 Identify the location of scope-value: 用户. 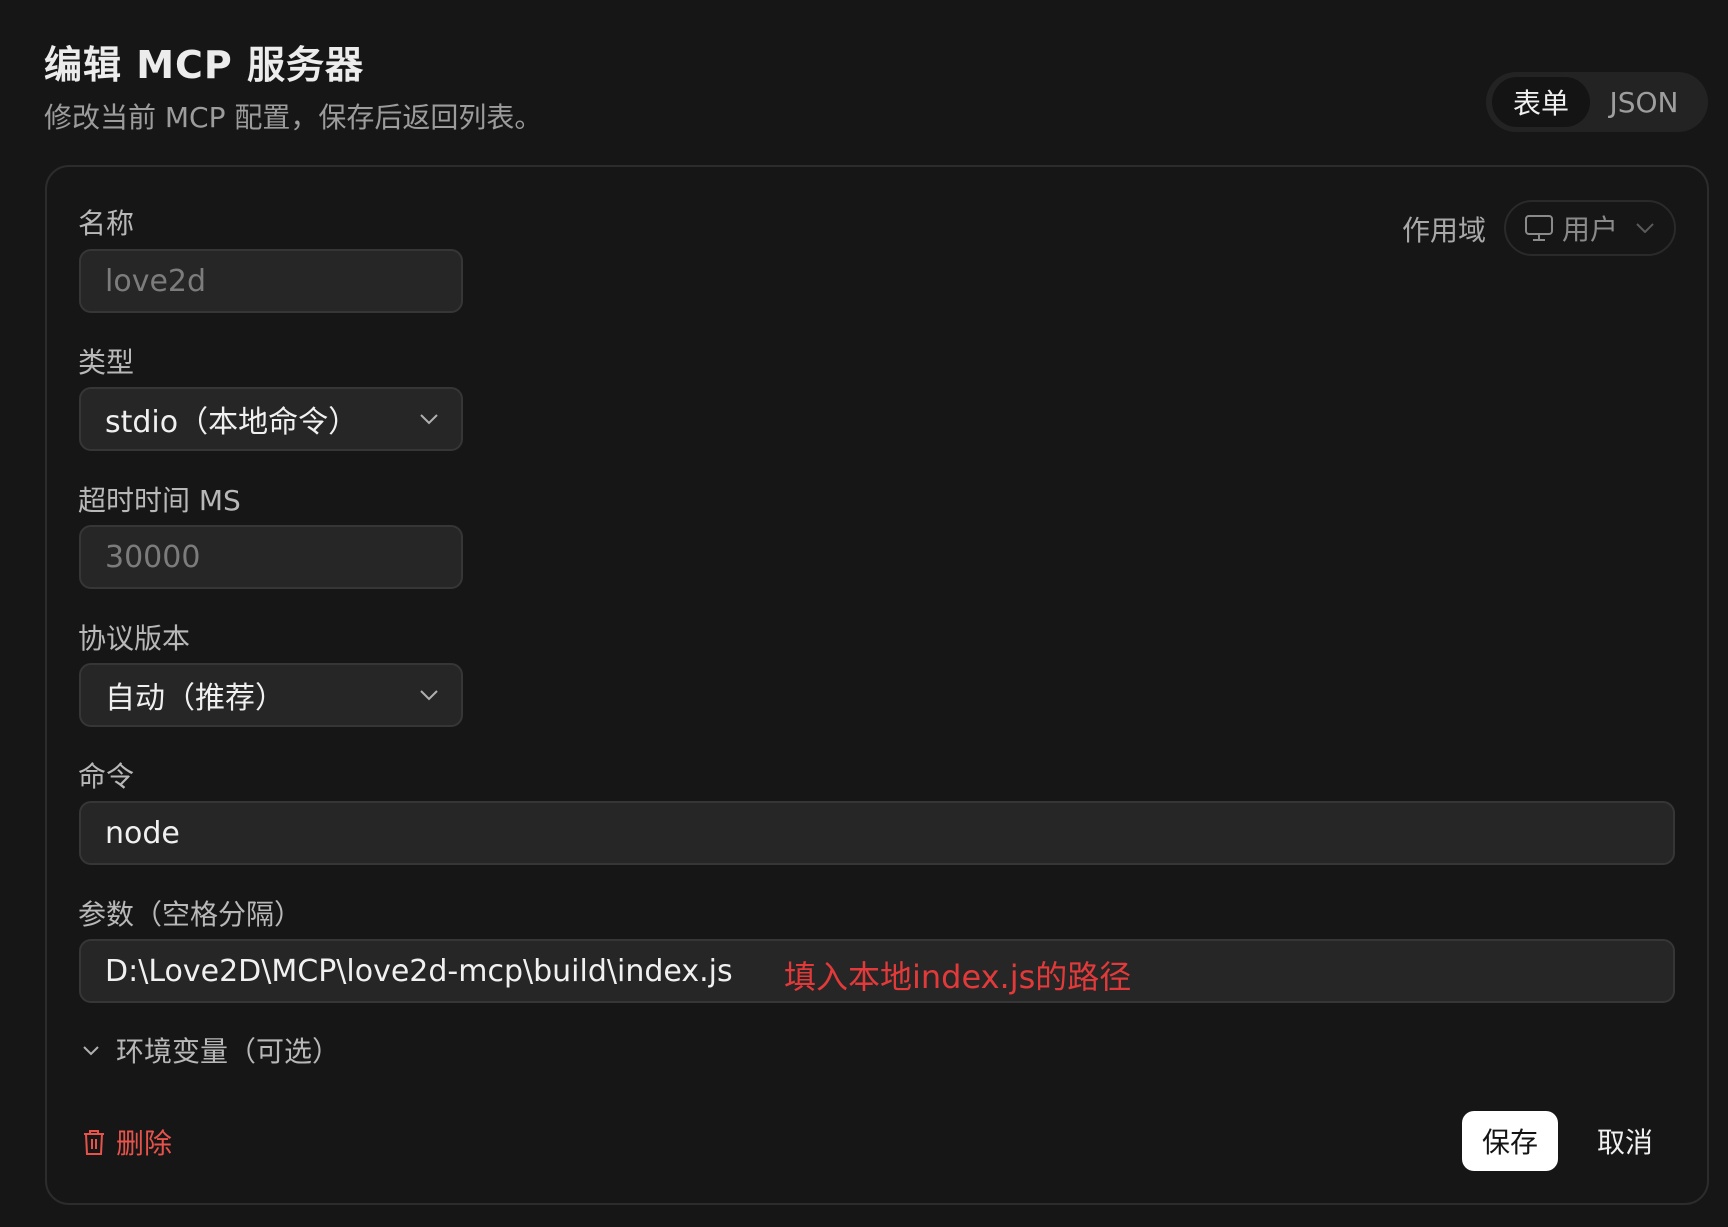
(1590, 229).